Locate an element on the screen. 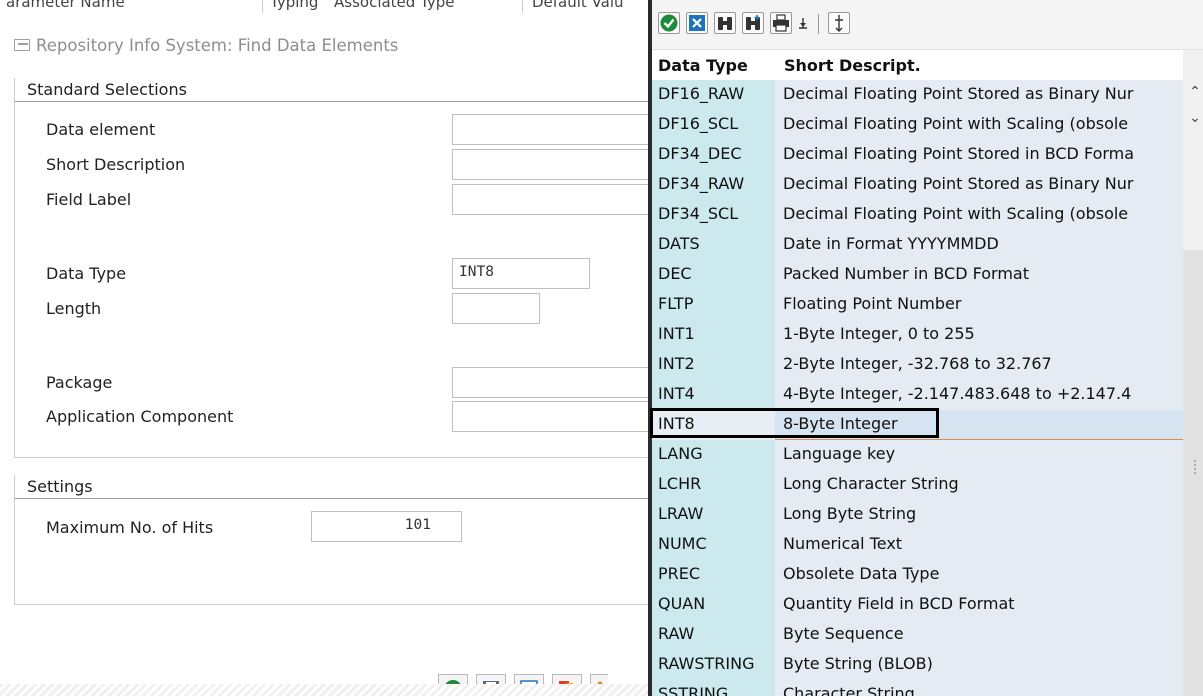  data-type-cell: INT4 is located at coordinates (676, 393).